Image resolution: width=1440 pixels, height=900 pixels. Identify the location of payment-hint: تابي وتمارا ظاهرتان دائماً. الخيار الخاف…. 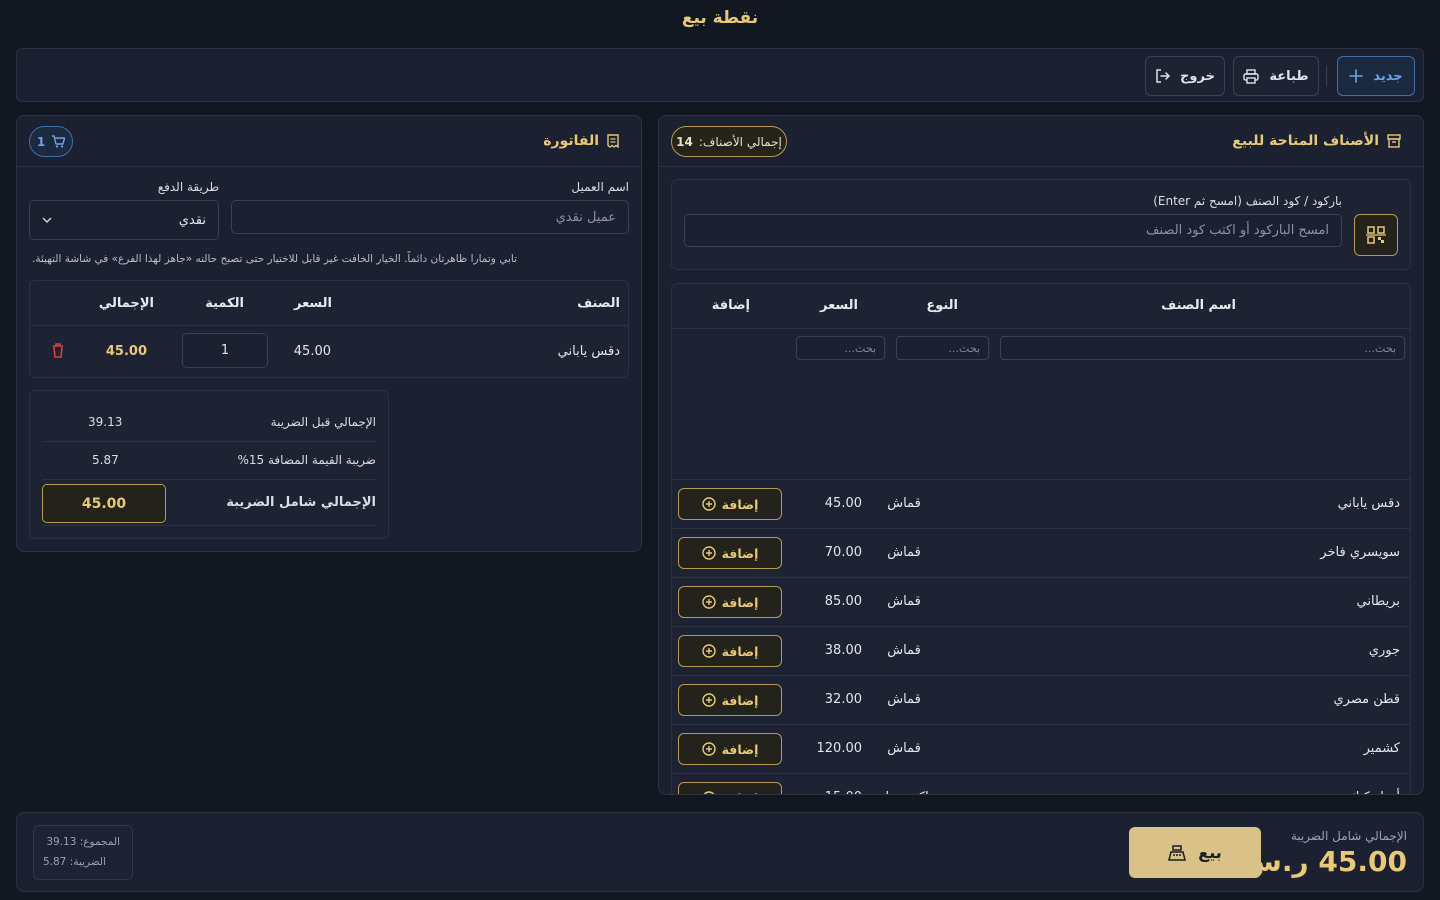
(274, 259).